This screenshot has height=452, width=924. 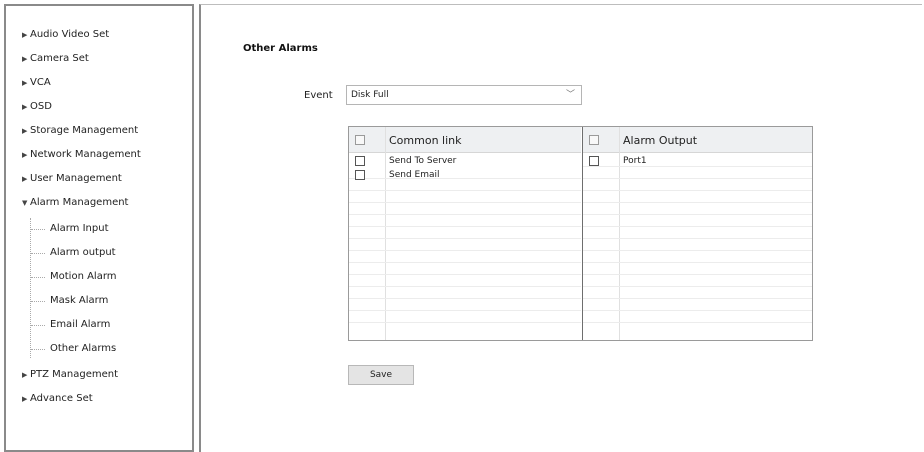 I want to click on sidebar-item-label: VCA, so click(x=40, y=82).